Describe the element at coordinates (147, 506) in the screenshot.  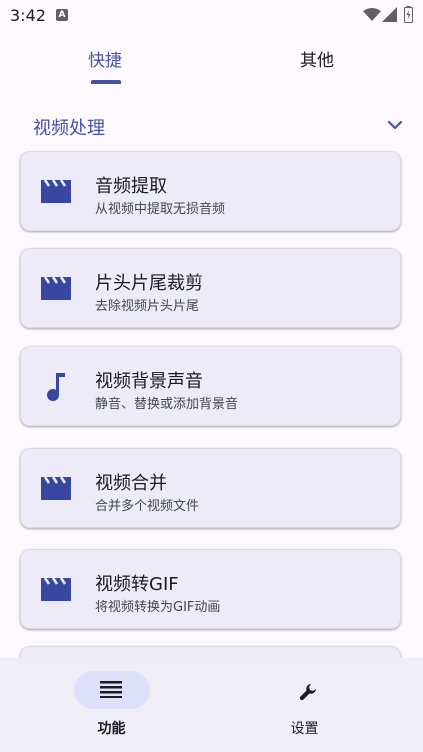
I see `card-subtitle: 合并多个视频文件` at that location.